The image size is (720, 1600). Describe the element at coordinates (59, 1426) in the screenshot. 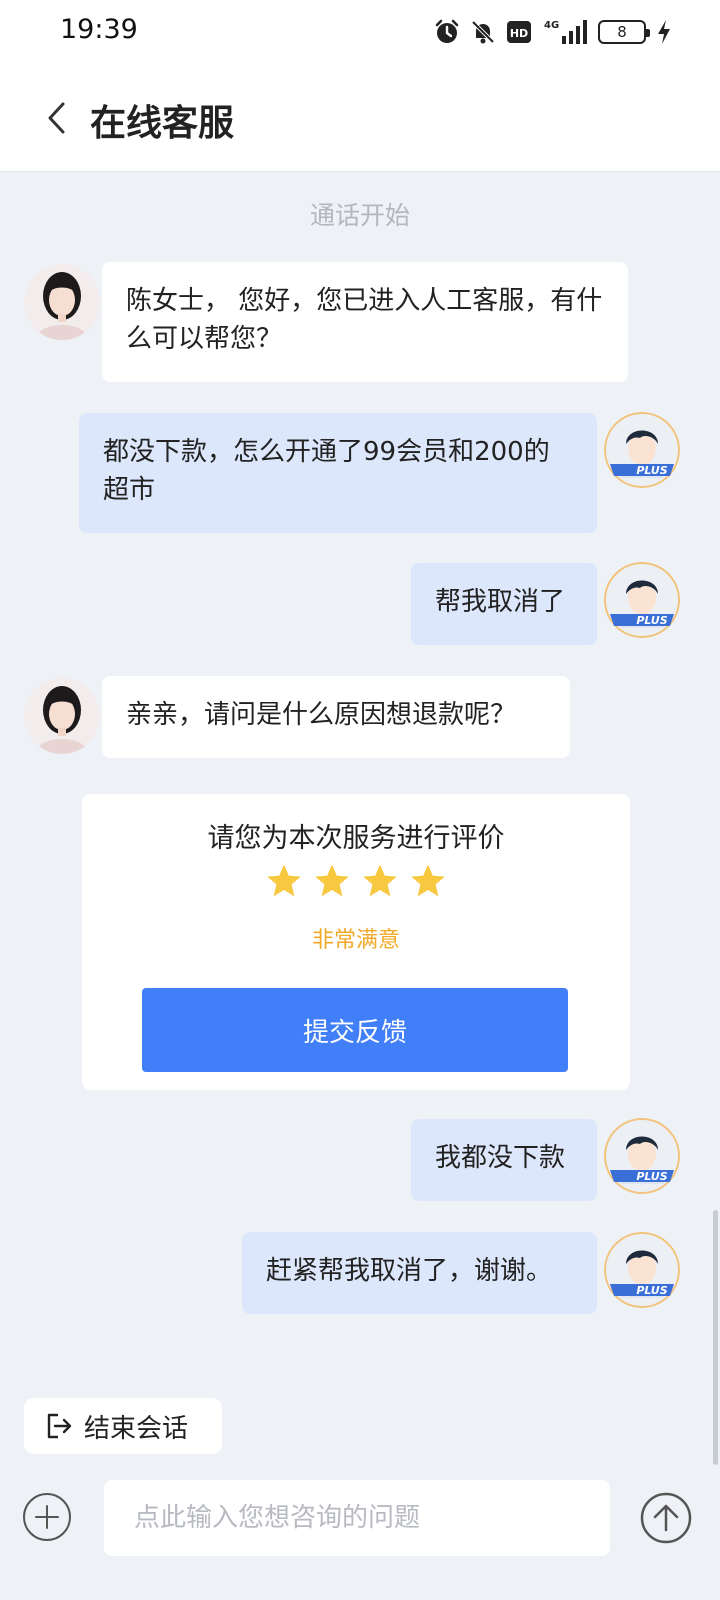

I see `exit-icon` at that location.